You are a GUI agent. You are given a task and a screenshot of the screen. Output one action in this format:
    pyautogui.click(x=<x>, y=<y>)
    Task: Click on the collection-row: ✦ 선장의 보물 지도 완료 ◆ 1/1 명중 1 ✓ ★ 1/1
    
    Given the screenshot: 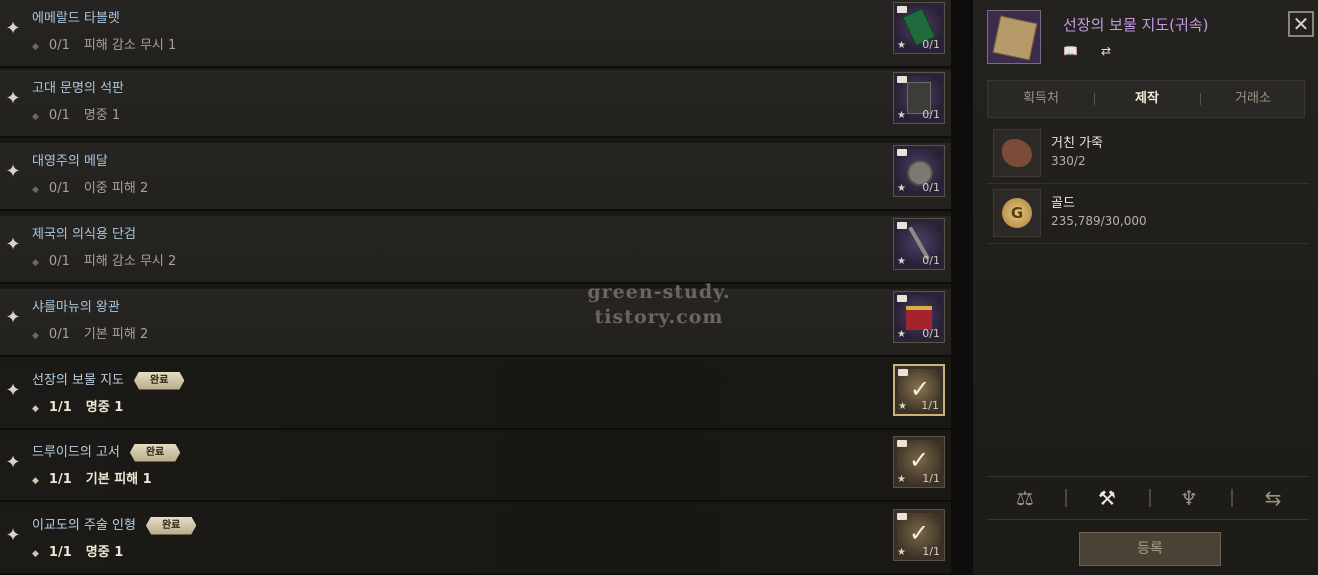 What is the action you would take?
    pyautogui.click(x=475, y=396)
    